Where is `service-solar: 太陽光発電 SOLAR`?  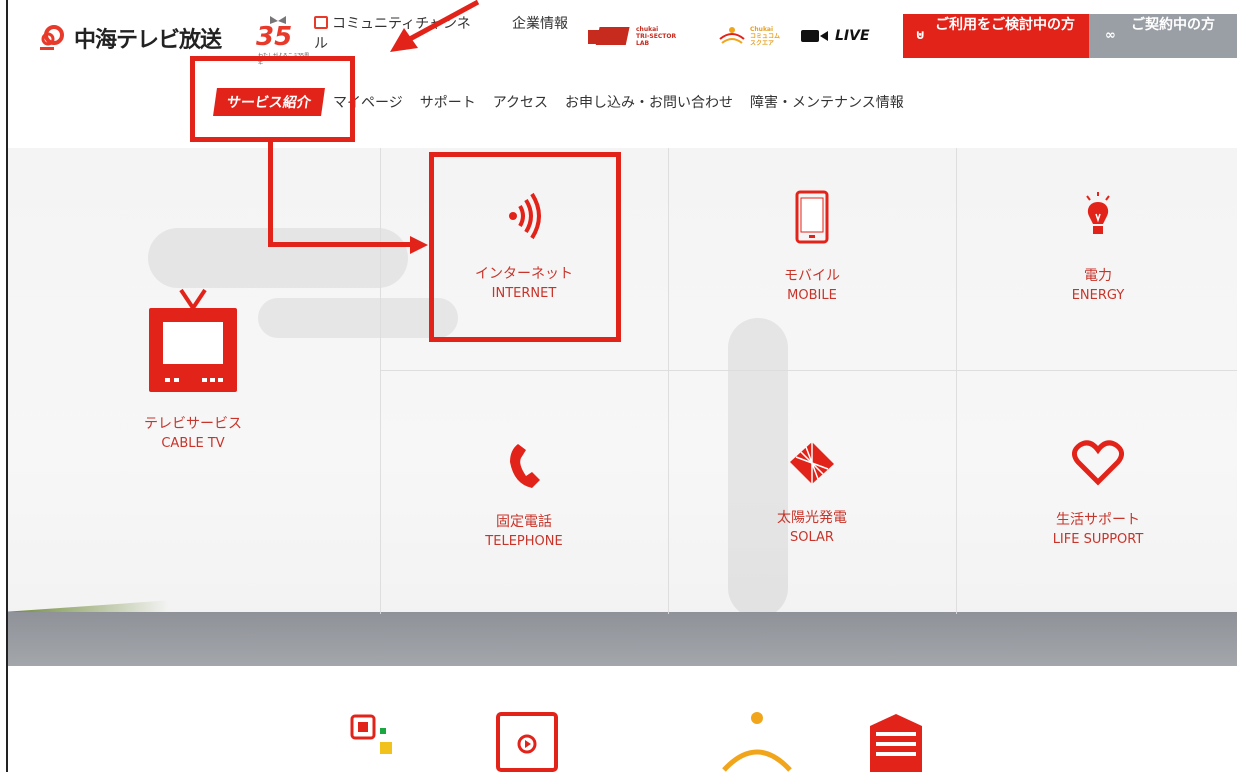
service-solar: 太陽光発電 SOLAR is located at coordinates (812, 494).